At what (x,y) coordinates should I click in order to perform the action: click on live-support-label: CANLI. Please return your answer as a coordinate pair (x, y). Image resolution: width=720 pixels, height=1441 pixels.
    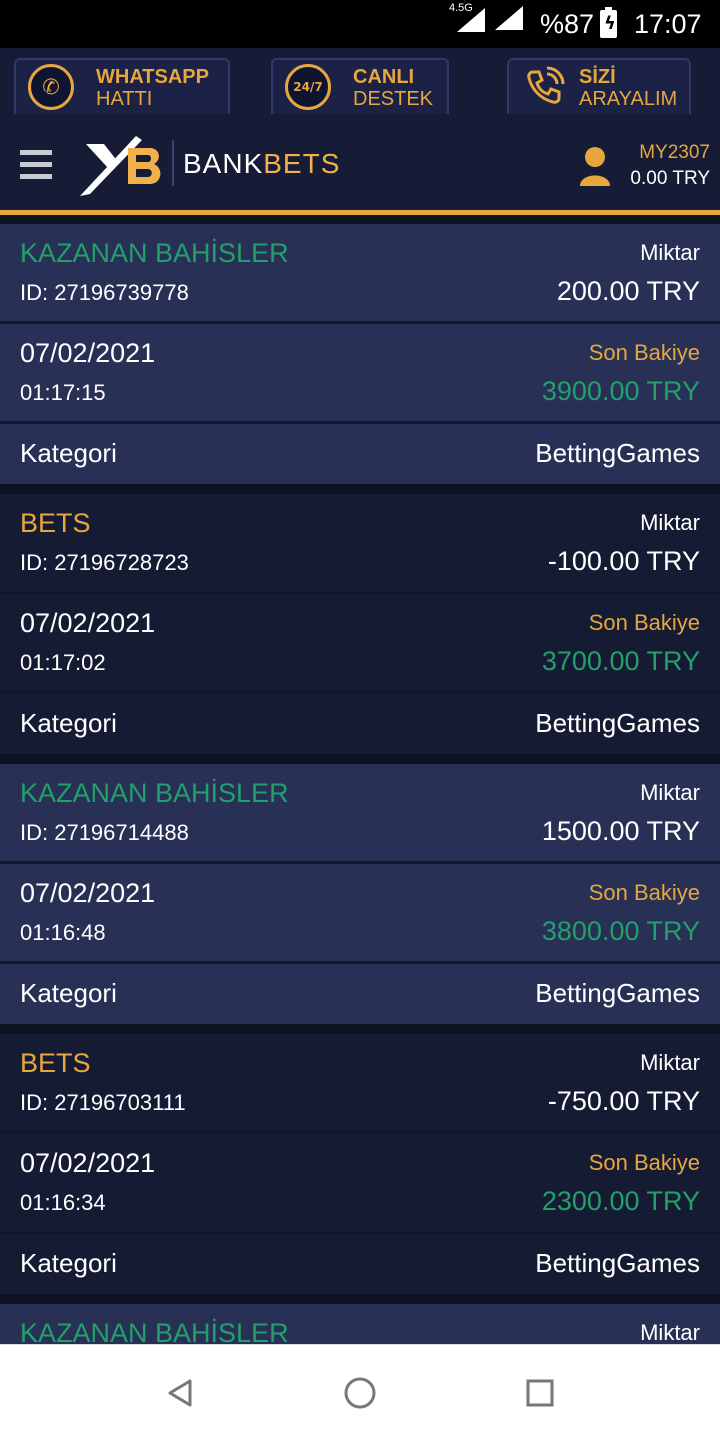
    Looking at the image, I should click on (384, 77).